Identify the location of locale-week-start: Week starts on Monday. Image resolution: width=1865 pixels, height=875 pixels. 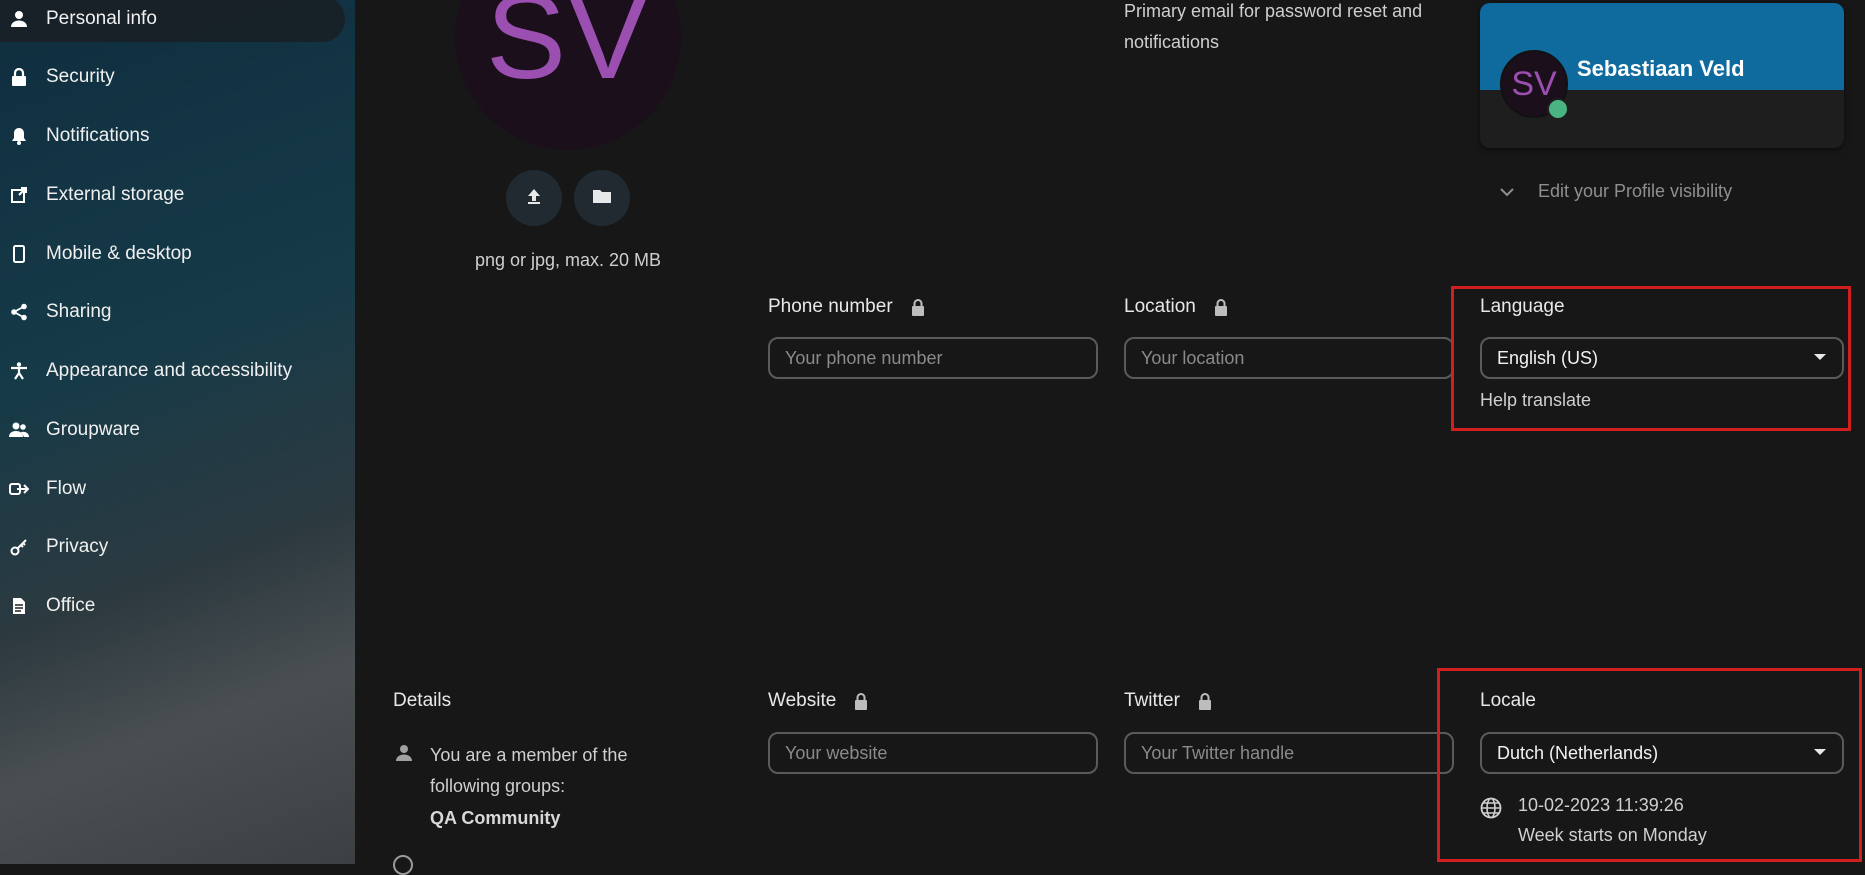
(1612, 835).